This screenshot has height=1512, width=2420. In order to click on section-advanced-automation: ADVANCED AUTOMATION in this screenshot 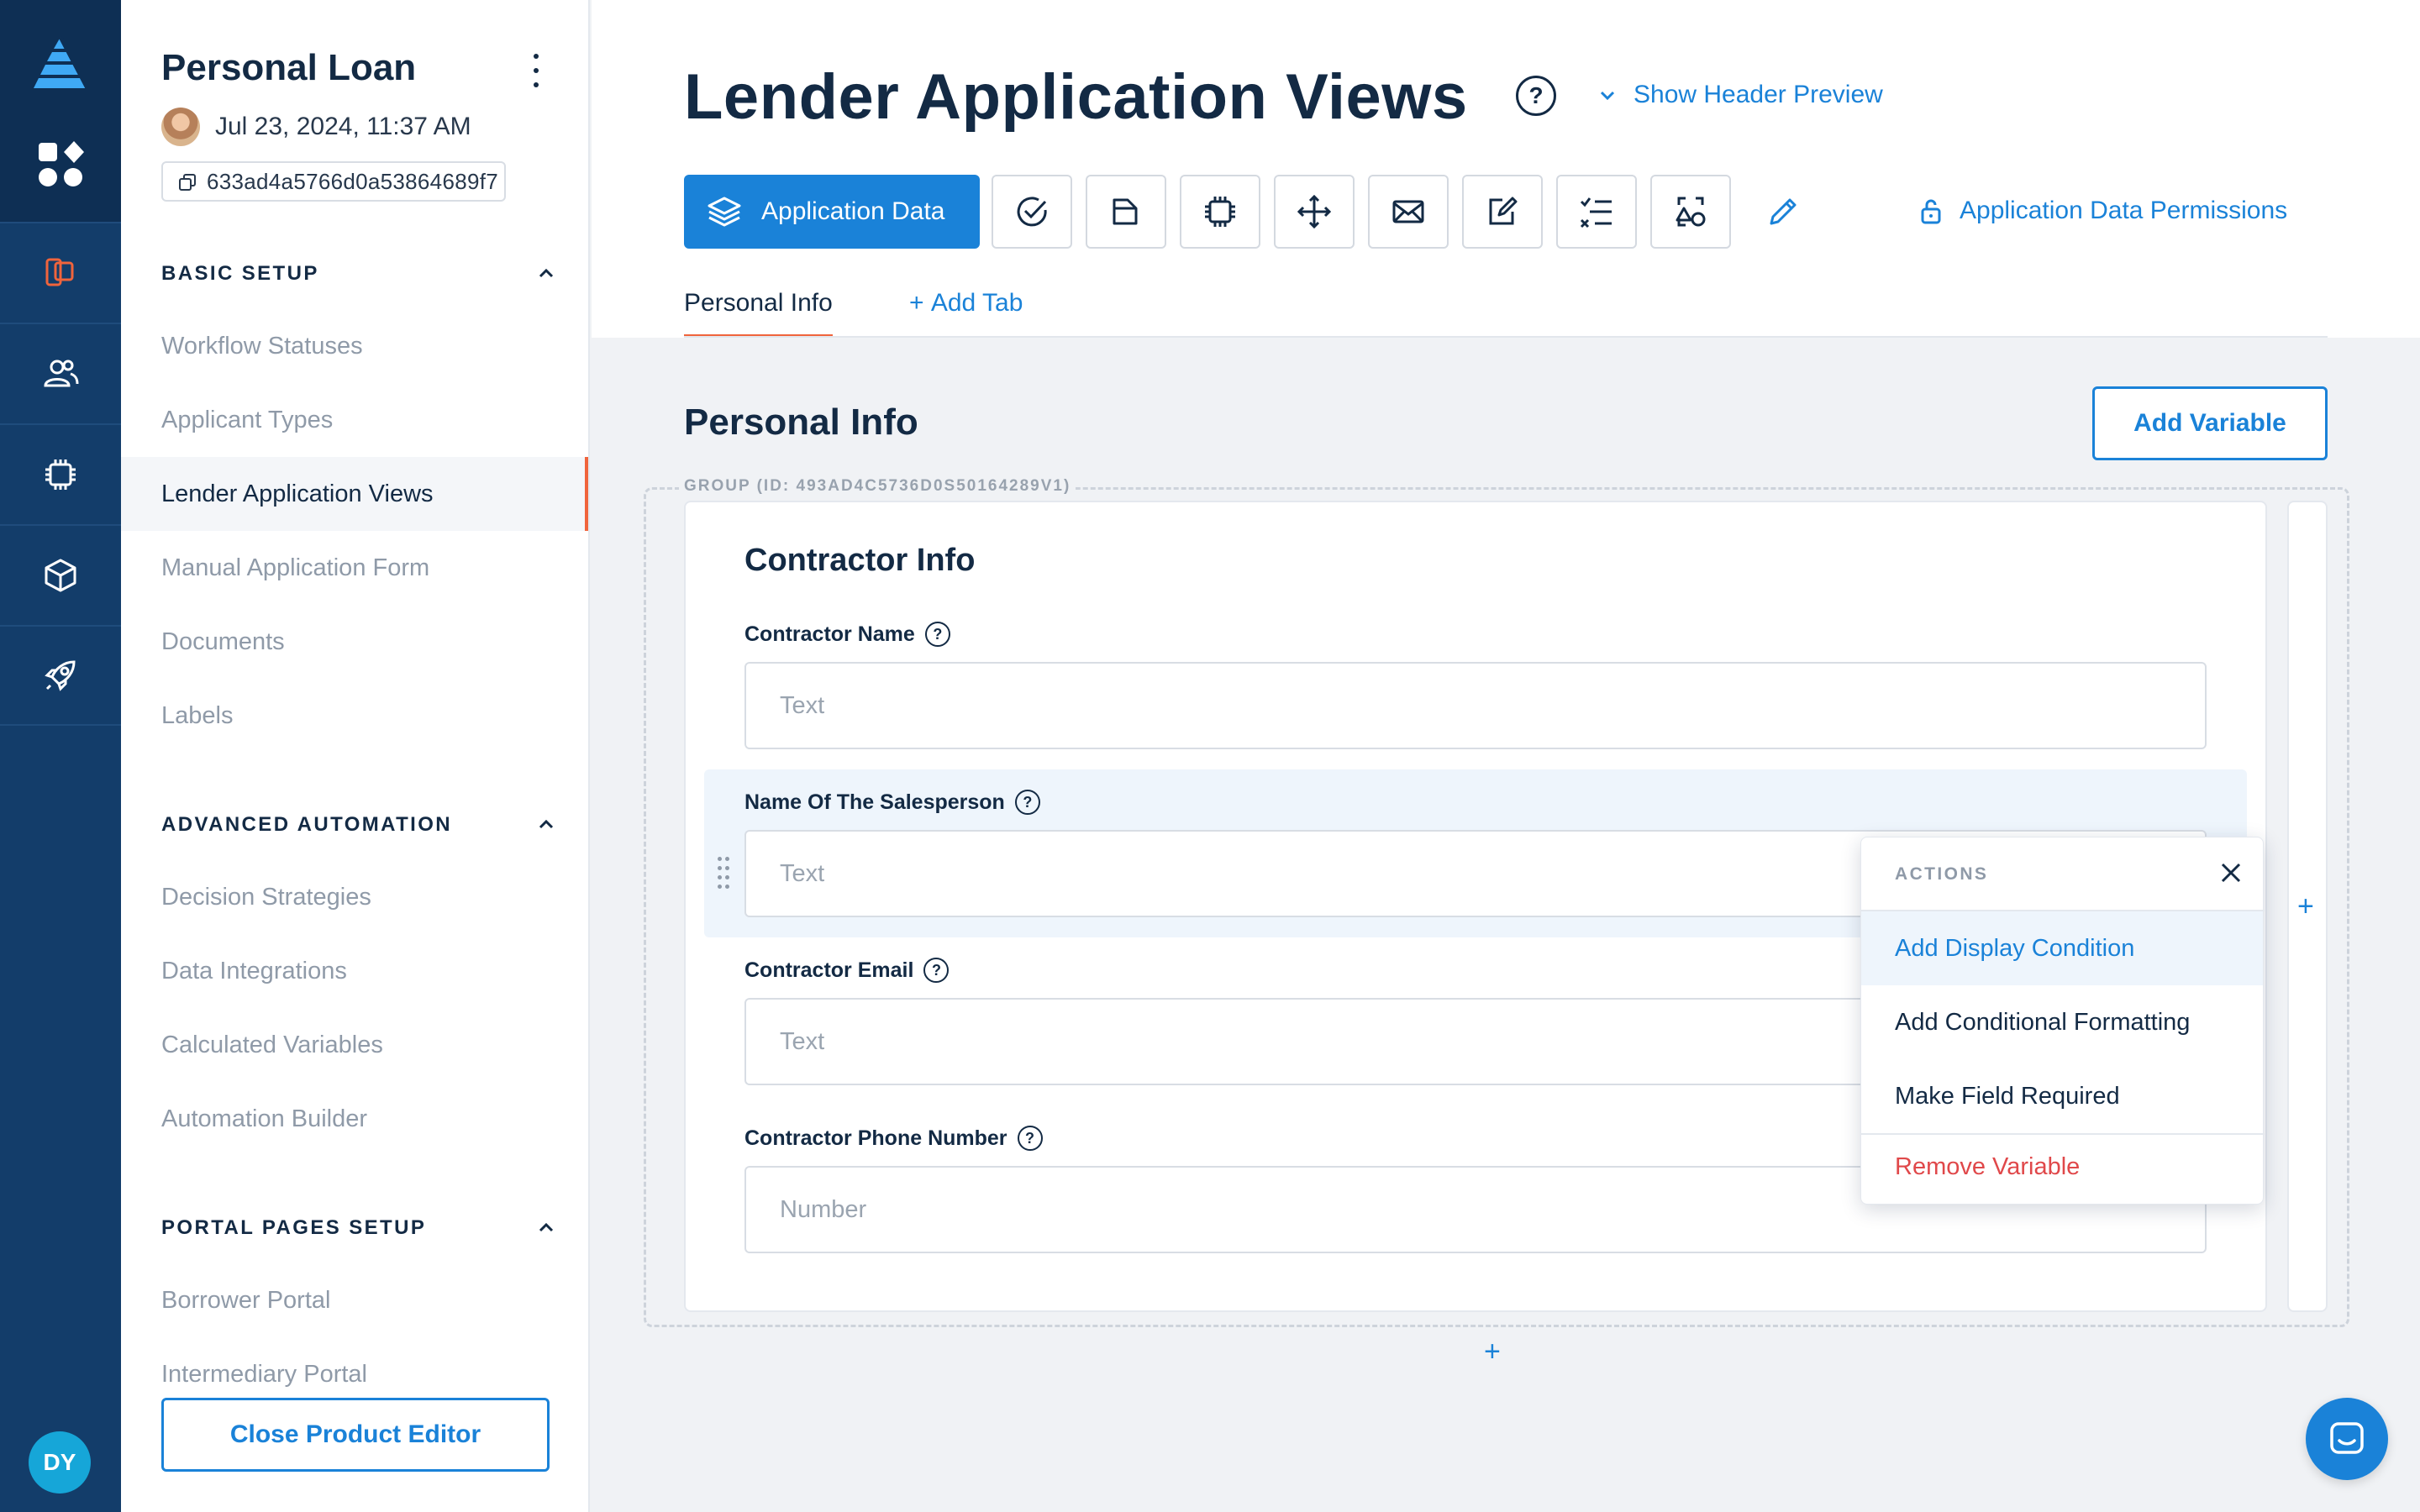, I will do `click(359, 825)`.